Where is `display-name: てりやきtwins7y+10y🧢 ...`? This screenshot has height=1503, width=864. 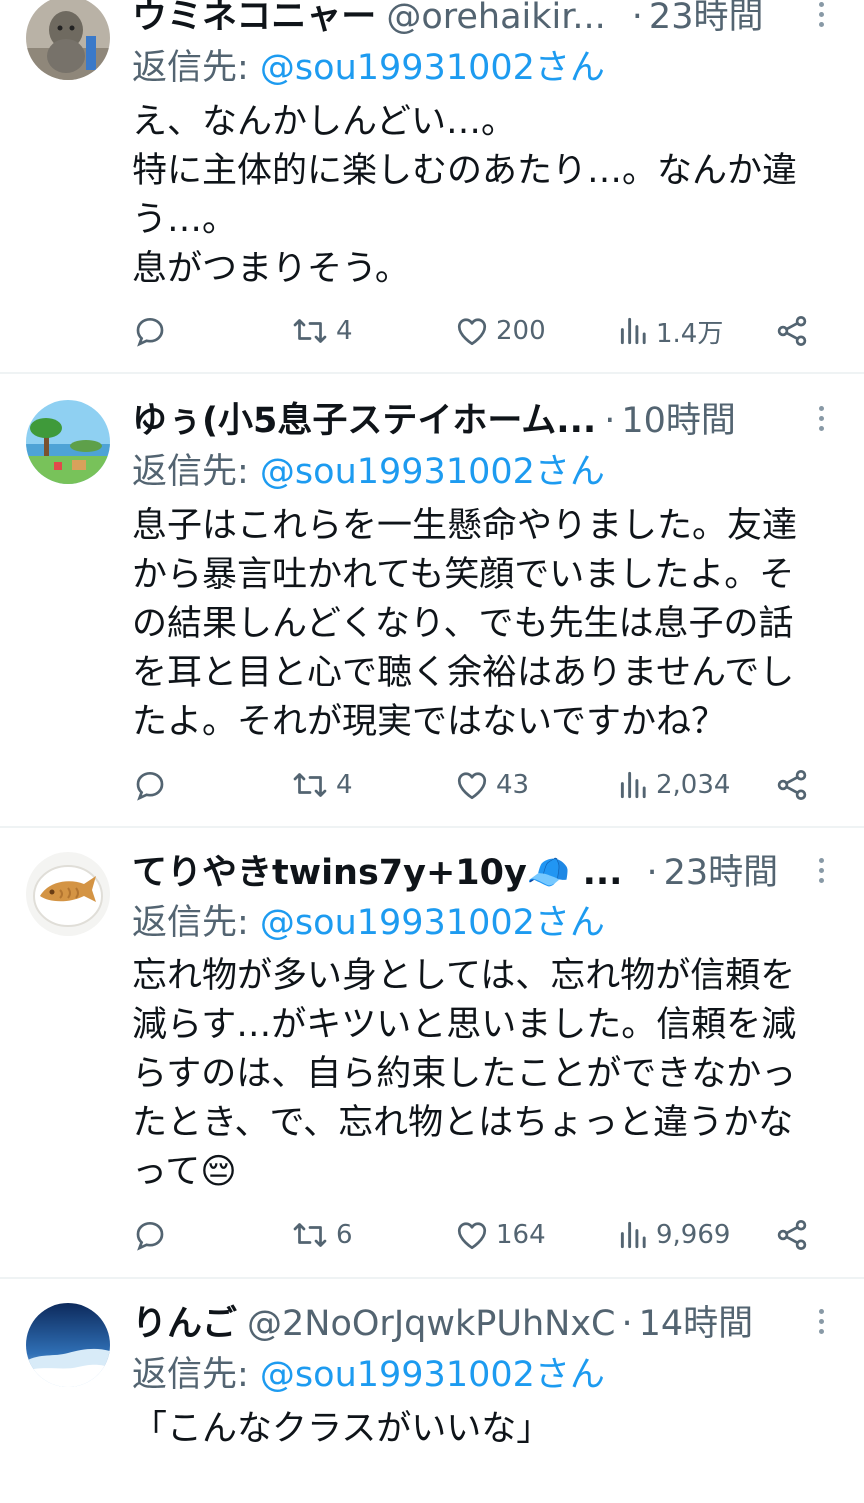
display-name: てりやきtwins7y+10y🧢 ... is located at coordinates (377, 873).